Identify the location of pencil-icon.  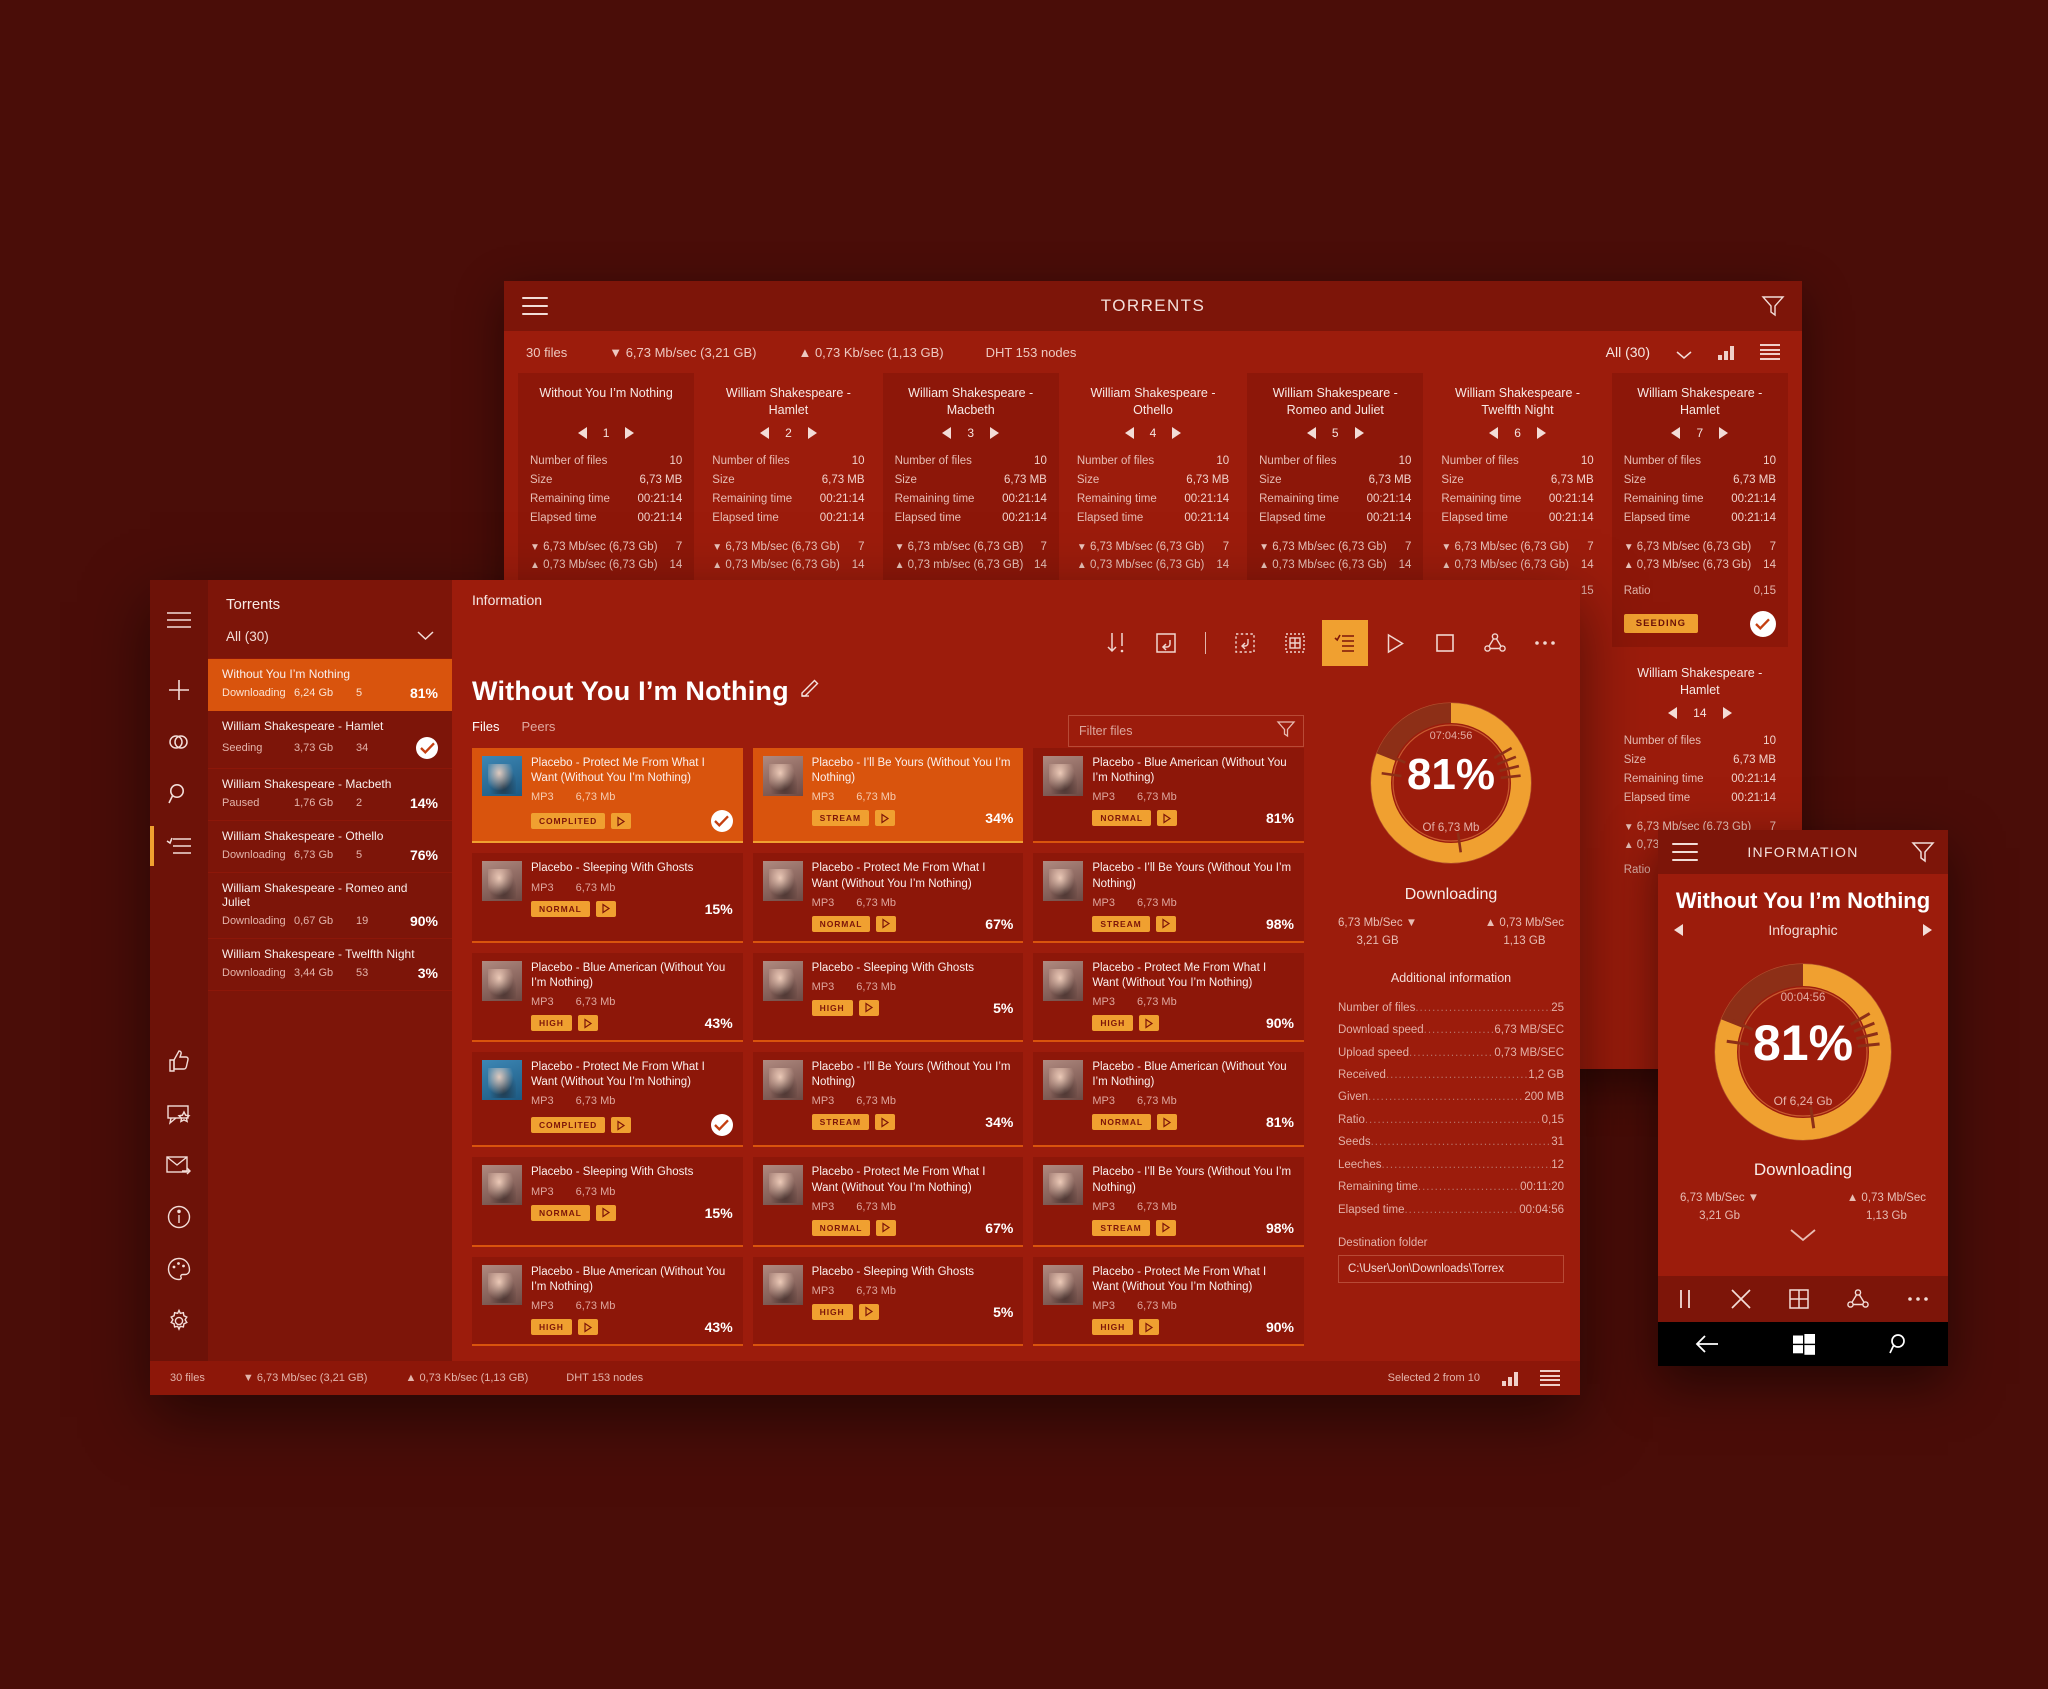
(809, 691).